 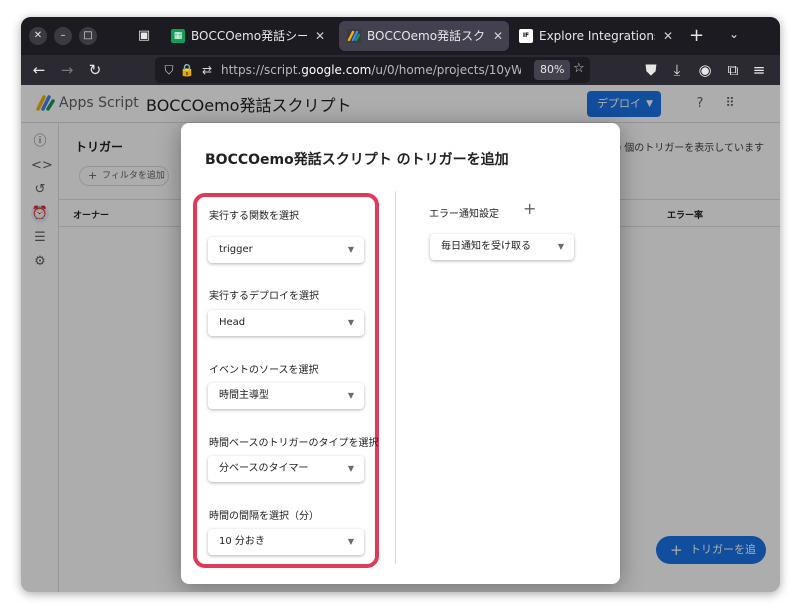 I want to click on select-value: 時間主導型, so click(x=244, y=395).